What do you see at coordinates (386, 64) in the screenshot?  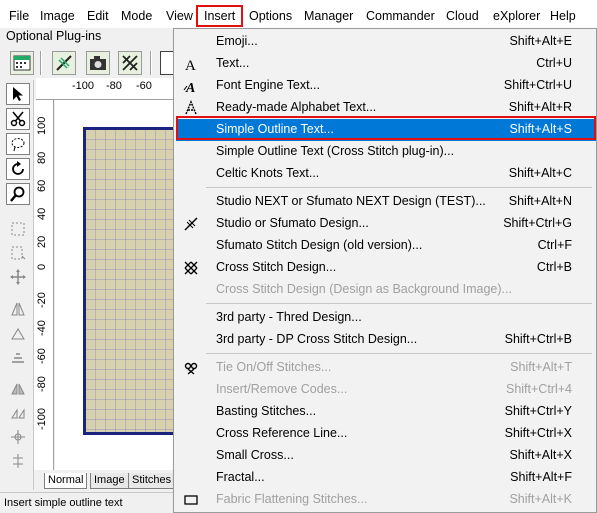 I see `menu-item-text: A Text... Ctrl+U` at bounding box center [386, 64].